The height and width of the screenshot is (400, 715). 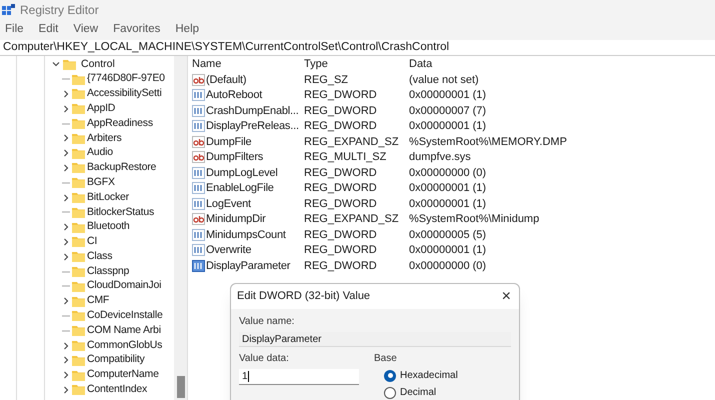 What do you see at coordinates (357, 48) in the screenshot?
I see `address-bar: Computer\HKEY_LOCAL_MACHINE\SYSTEM\CurrentControlSet\Control\CrashControl` at bounding box center [357, 48].